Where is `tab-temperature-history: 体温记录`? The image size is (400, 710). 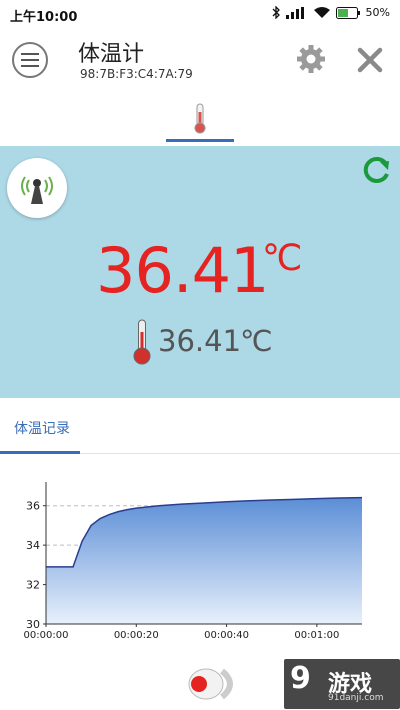
tab-temperature-history: 体温记录 is located at coordinates (42, 428).